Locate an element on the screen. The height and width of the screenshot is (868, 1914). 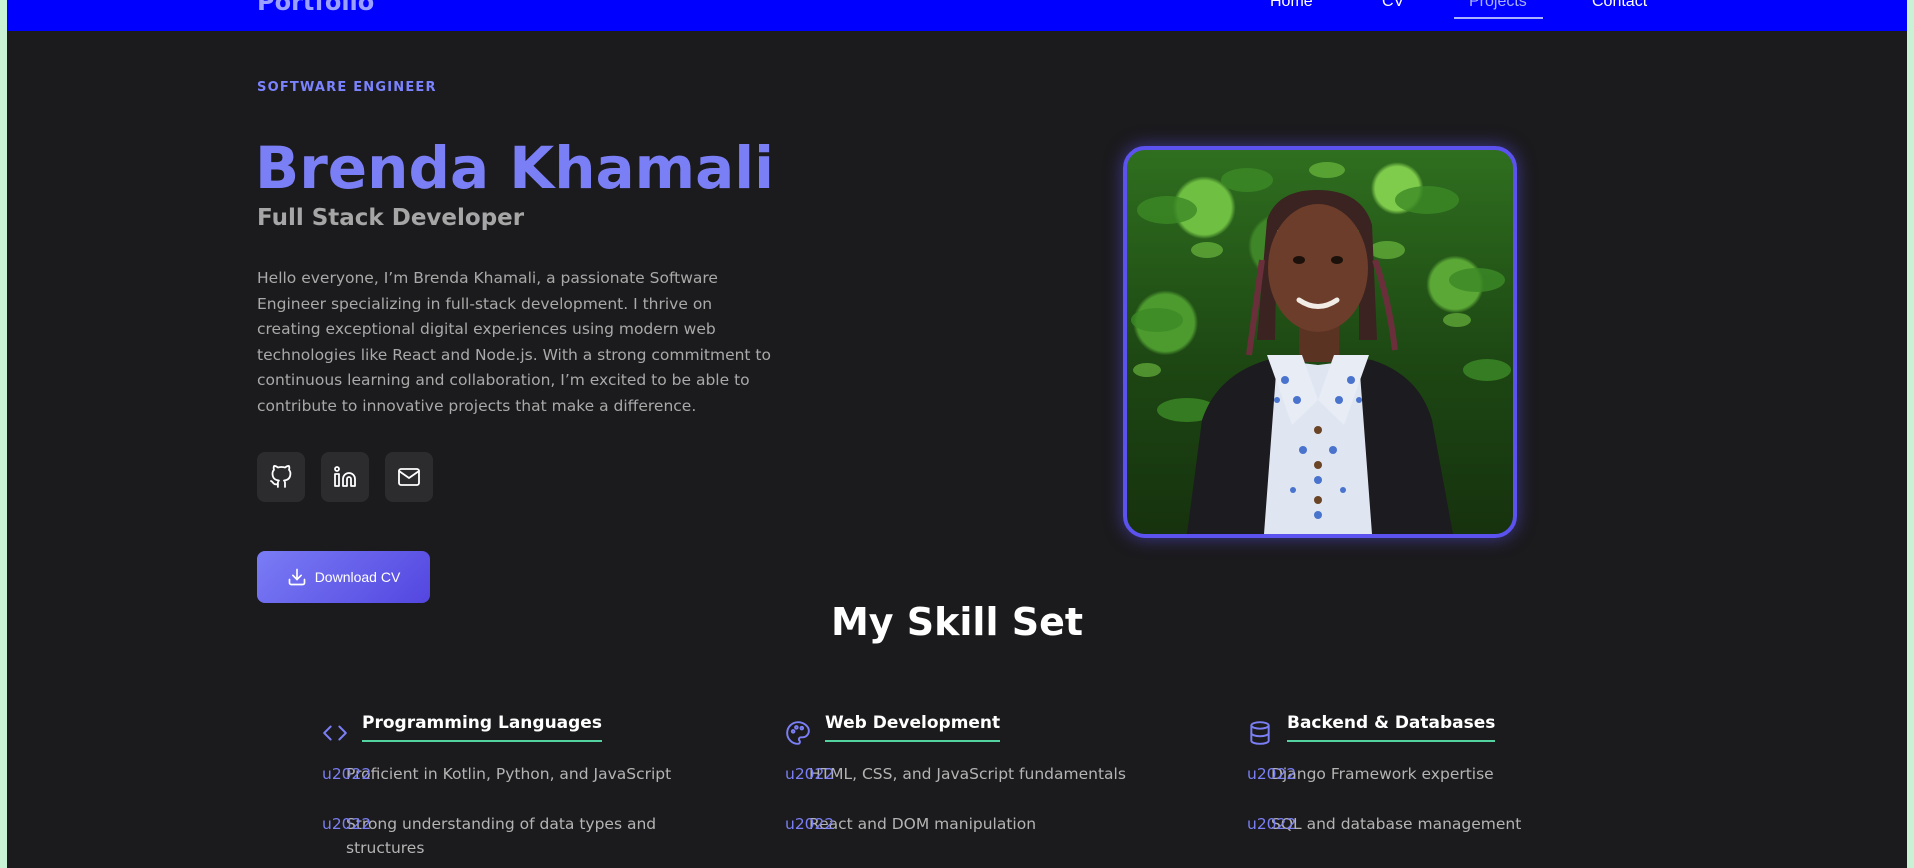
profile-photo is located at coordinates (1320, 342).